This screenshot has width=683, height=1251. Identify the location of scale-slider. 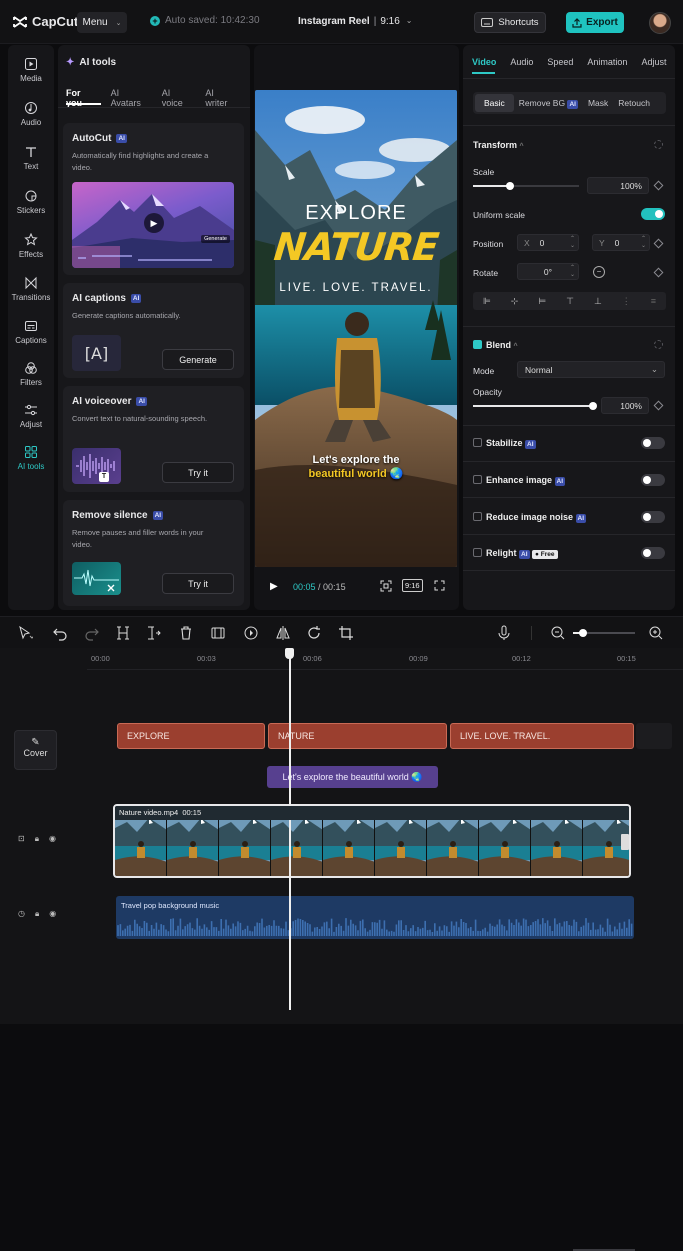
(526, 186).